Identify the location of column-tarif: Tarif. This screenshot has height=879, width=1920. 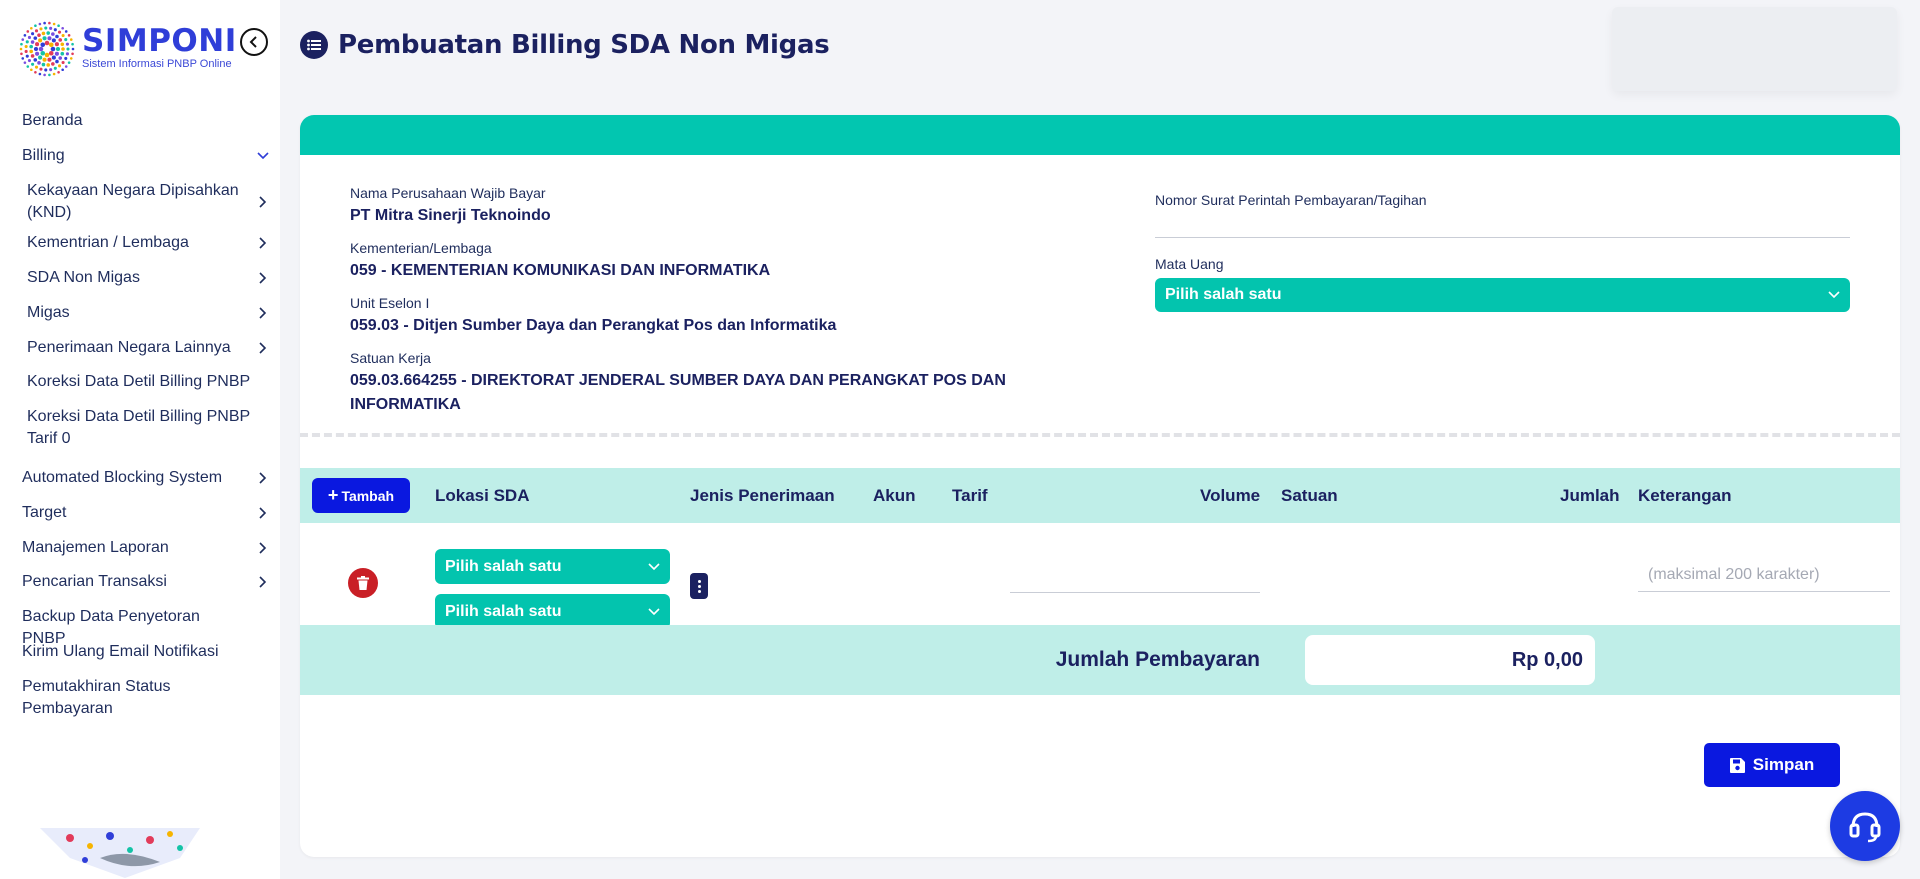
(970, 495).